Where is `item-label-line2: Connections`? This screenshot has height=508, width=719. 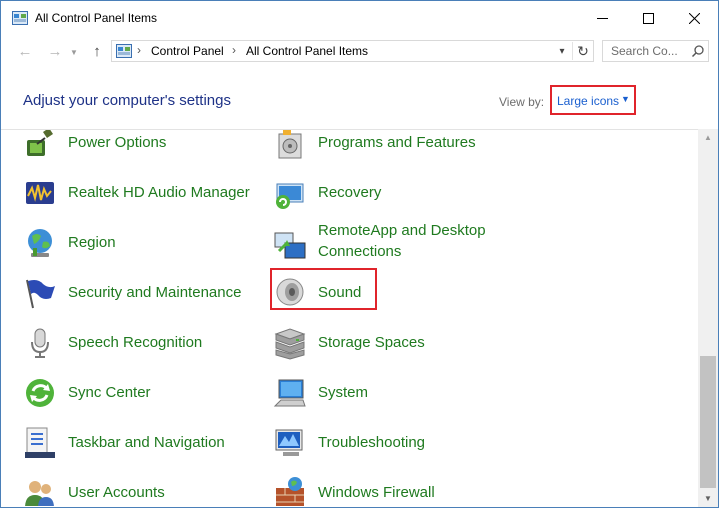 item-label-line2: Connections is located at coordinates (360, 251).